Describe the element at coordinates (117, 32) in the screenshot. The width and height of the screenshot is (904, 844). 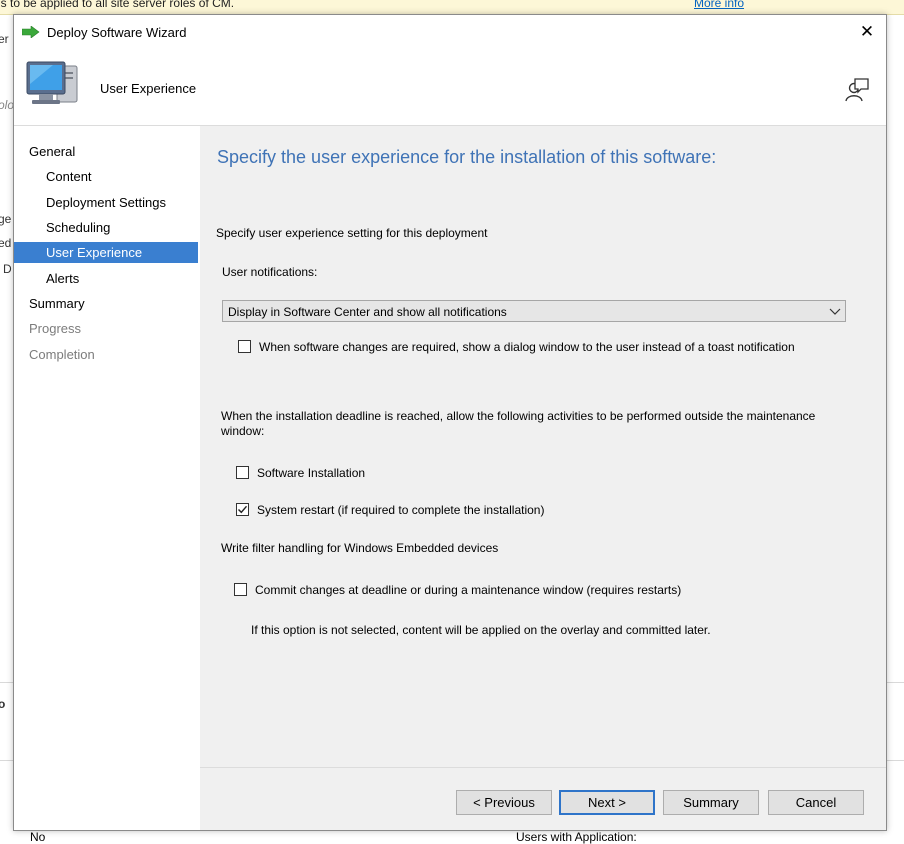
I see `dialog-title: Deploy Software Wizard` at that location.